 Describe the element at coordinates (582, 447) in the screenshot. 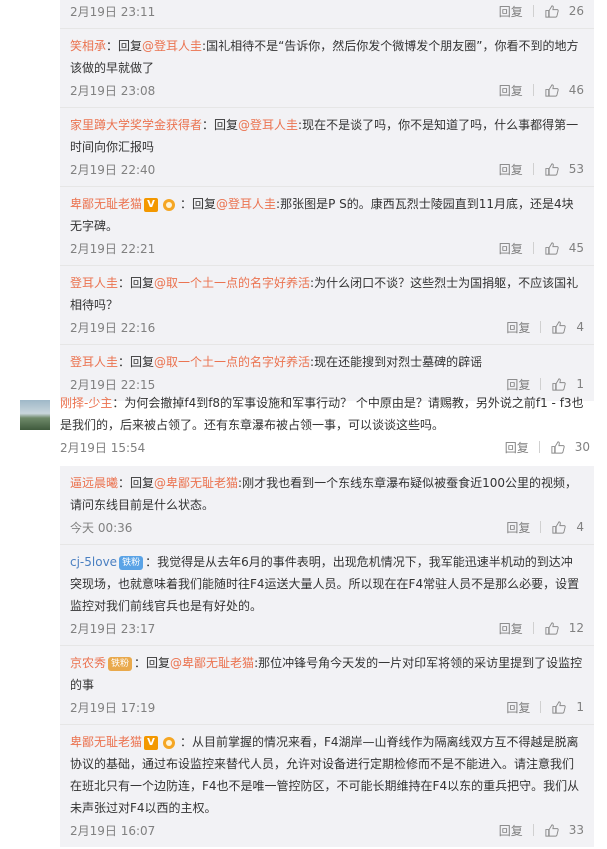

I see `like-count: 30` at that location.